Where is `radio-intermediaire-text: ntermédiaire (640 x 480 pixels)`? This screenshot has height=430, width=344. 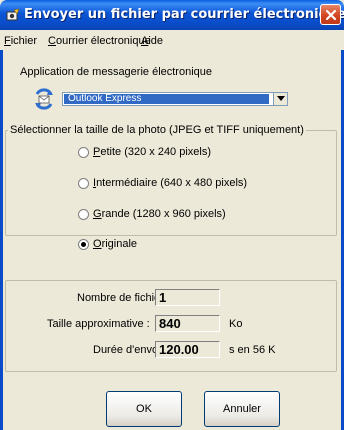 radio-intermediaire-text: ntermédiaire (640 x 480 pixels) is located at coordinates (172, 183).